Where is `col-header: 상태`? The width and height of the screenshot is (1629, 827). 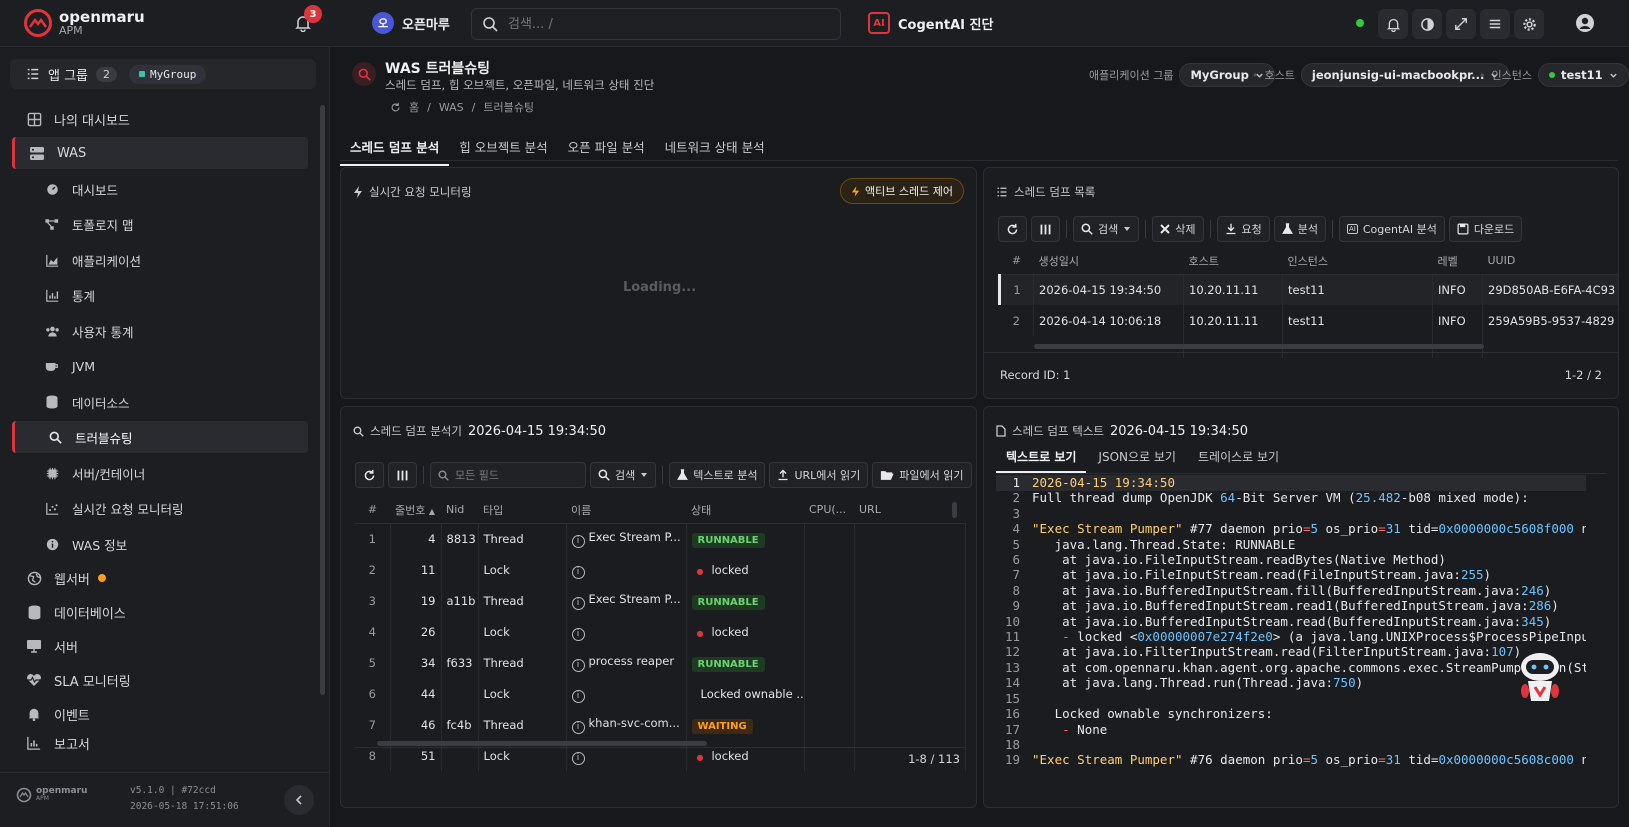 col-header: 상태 is located at coordinates (745, 510).